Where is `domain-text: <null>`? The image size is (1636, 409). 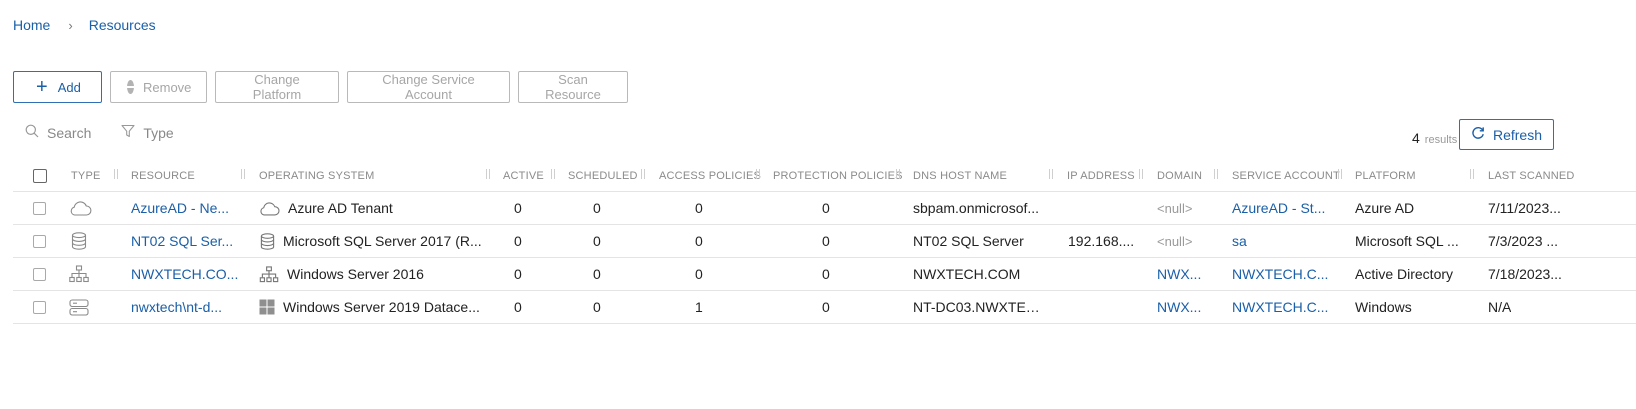
domain-text: <null> is located at coordinates (1175, 208).